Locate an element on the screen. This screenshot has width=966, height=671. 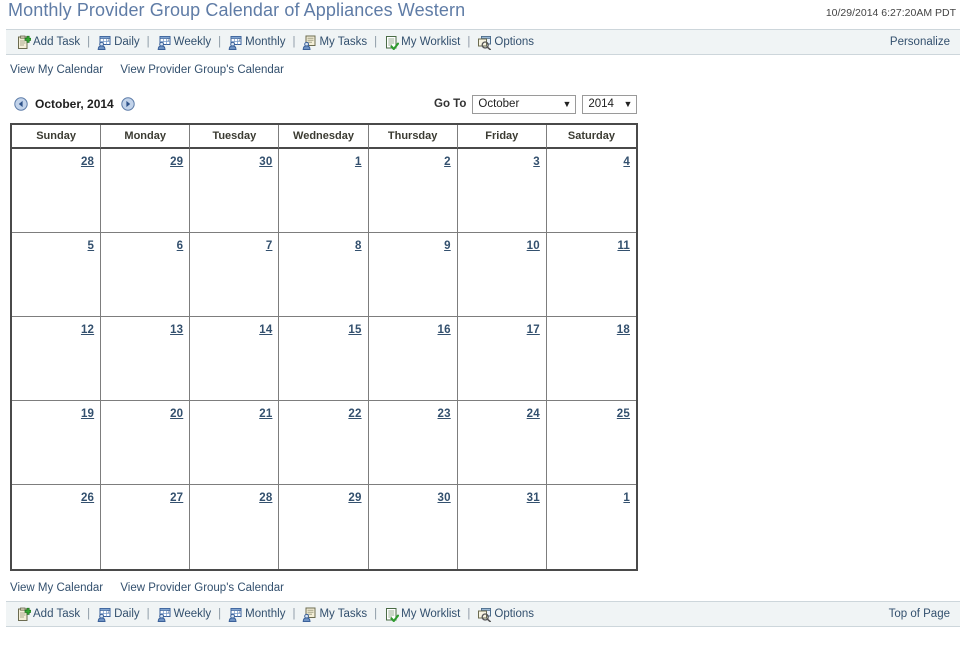
day-number-link: 12 is located at coordinates (87, 330).